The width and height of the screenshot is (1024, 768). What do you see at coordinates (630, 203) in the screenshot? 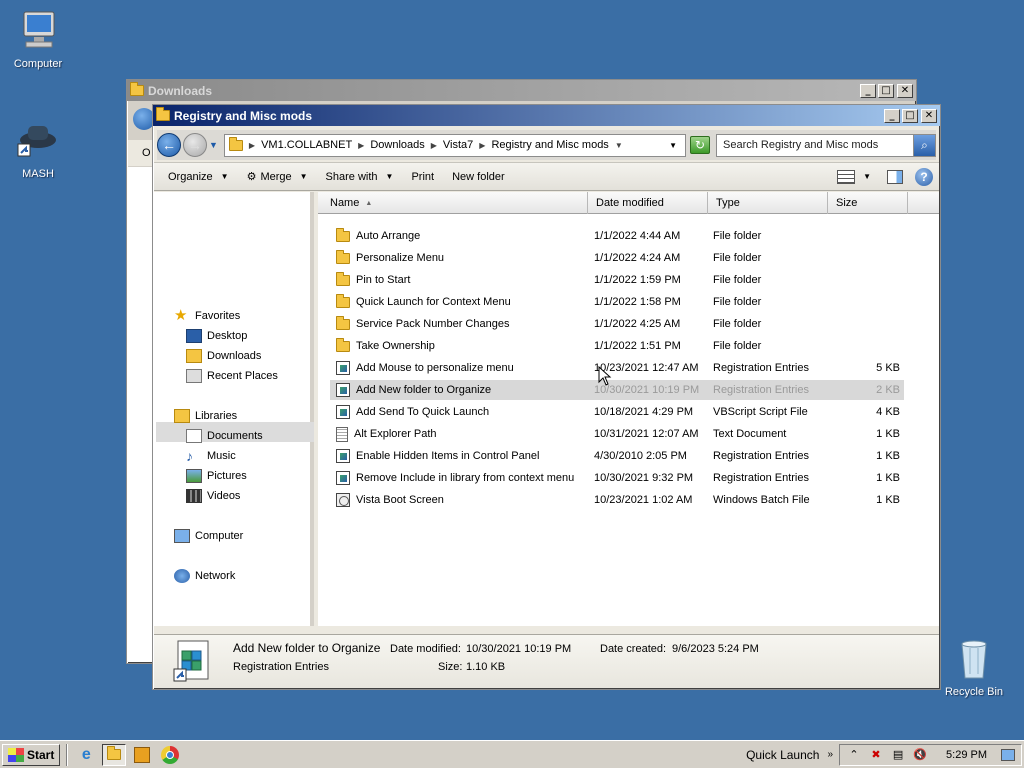
I see `column-label: Date modified` at bounding box center [630, 203].